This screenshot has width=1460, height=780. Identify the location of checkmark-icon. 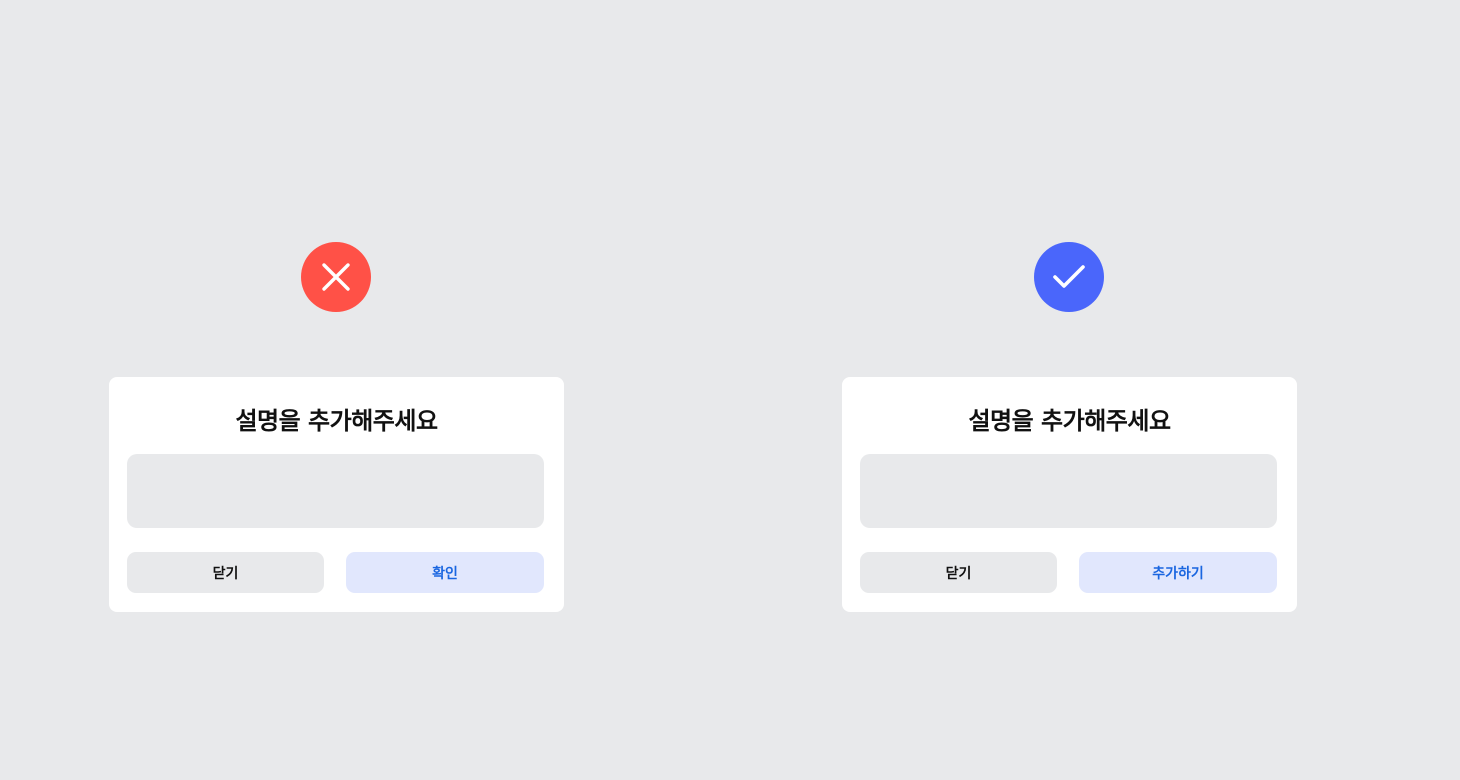
(1069, 276).